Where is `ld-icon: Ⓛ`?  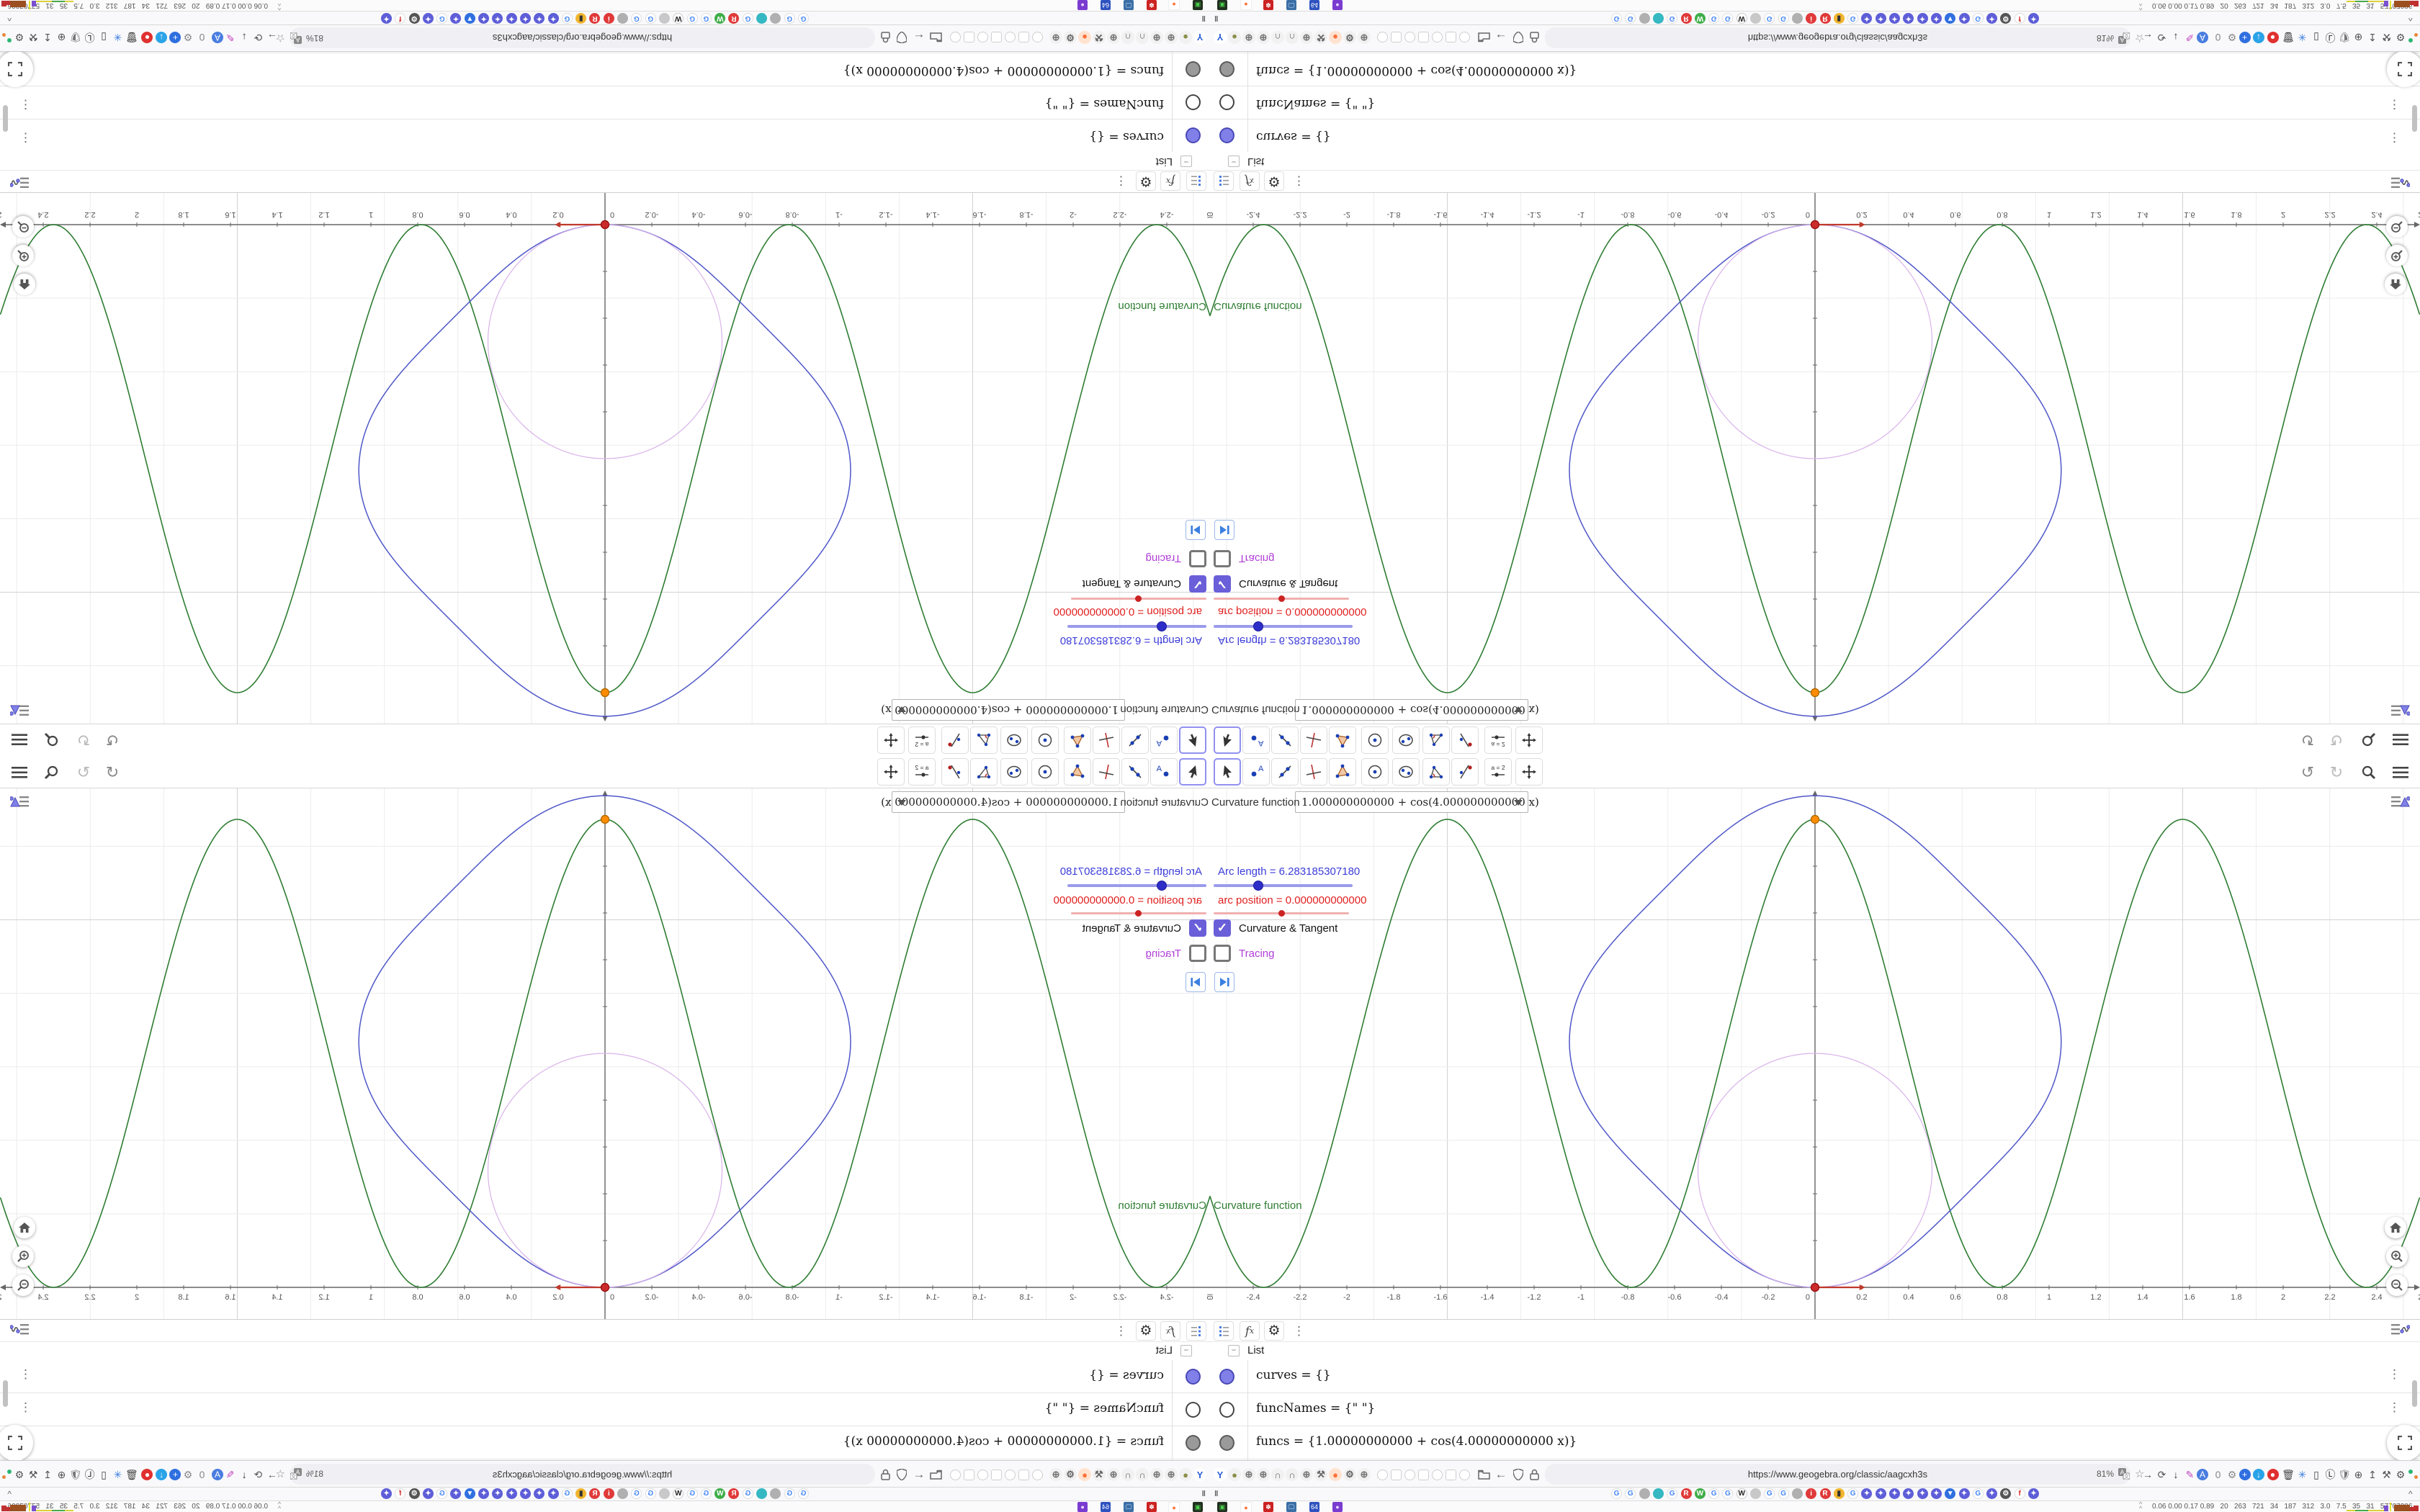 ld-icon: Ⓛ is located at coordinates (2330, 1474).